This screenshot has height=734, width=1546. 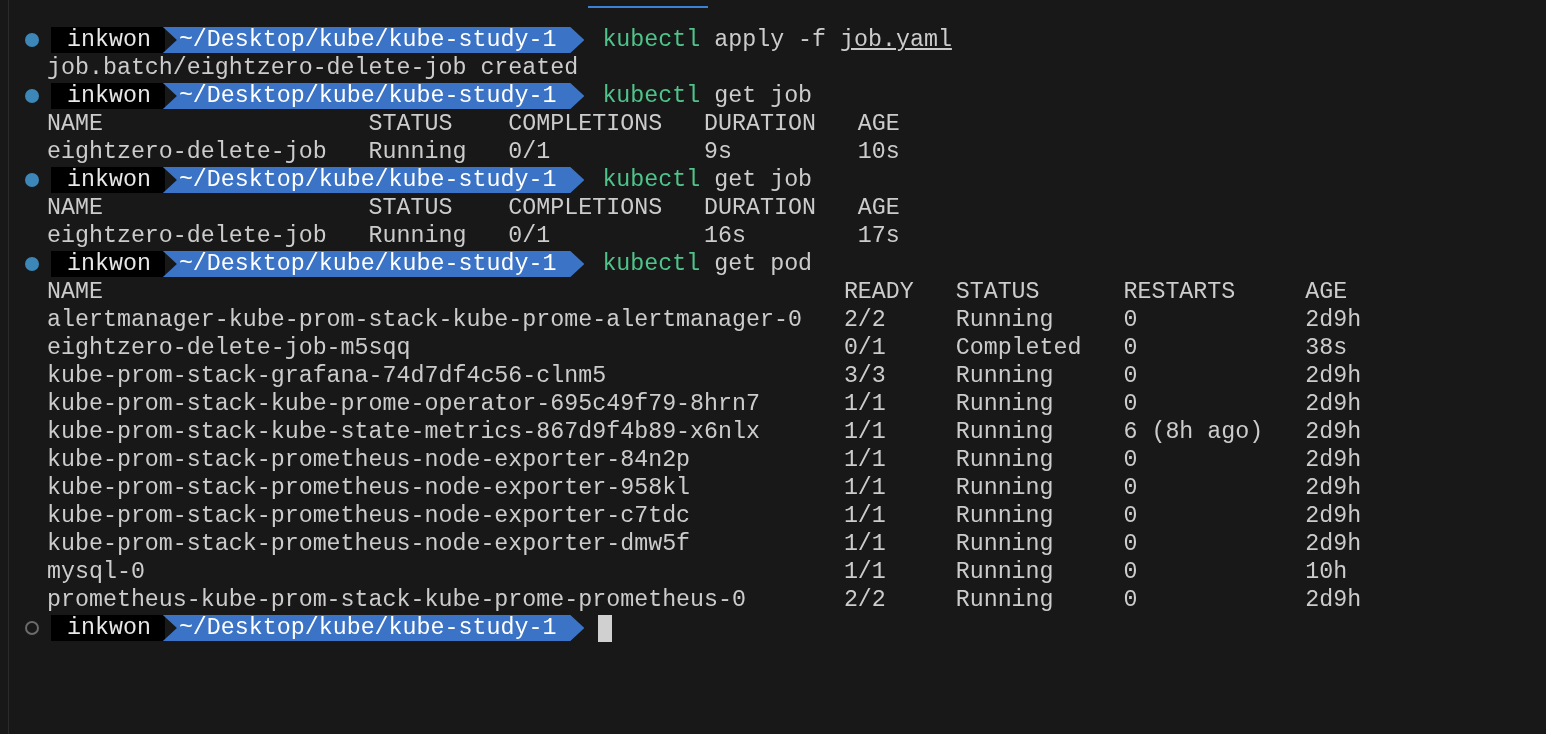 What do you see at coordinates (1327, 572) in the screenshot?
I see `table-cell-text: 10h` at bounding box center [1327, 572].